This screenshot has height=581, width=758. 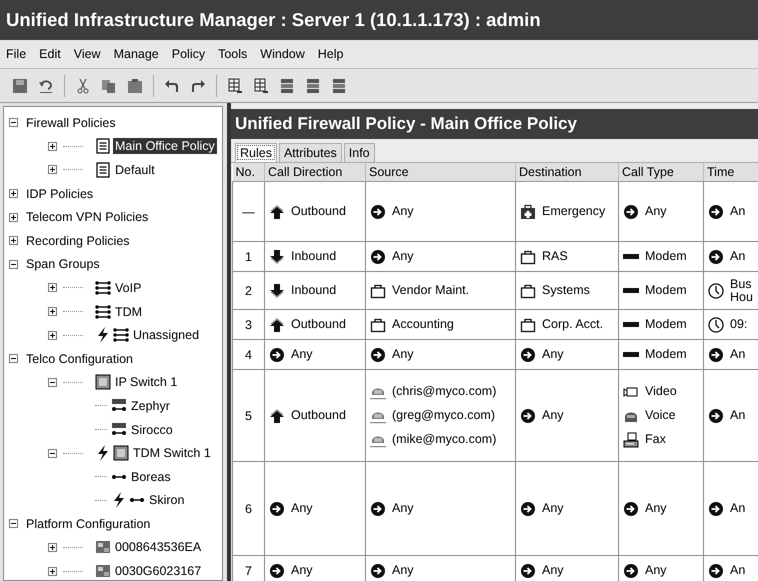 I want to click on tree-item: Telecom VPN Policies, so click(x=87, y=217).